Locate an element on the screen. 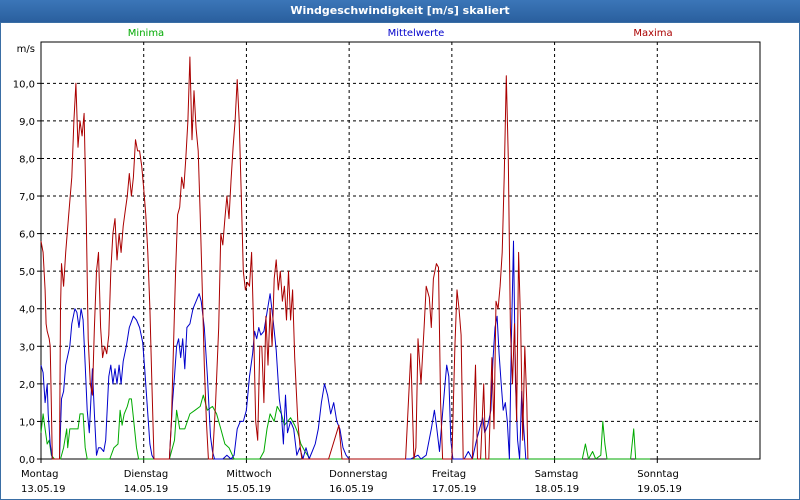 The image size is (800, 500). x-tick-label-date: 14.05.19 is located at coordinates (146, 489).